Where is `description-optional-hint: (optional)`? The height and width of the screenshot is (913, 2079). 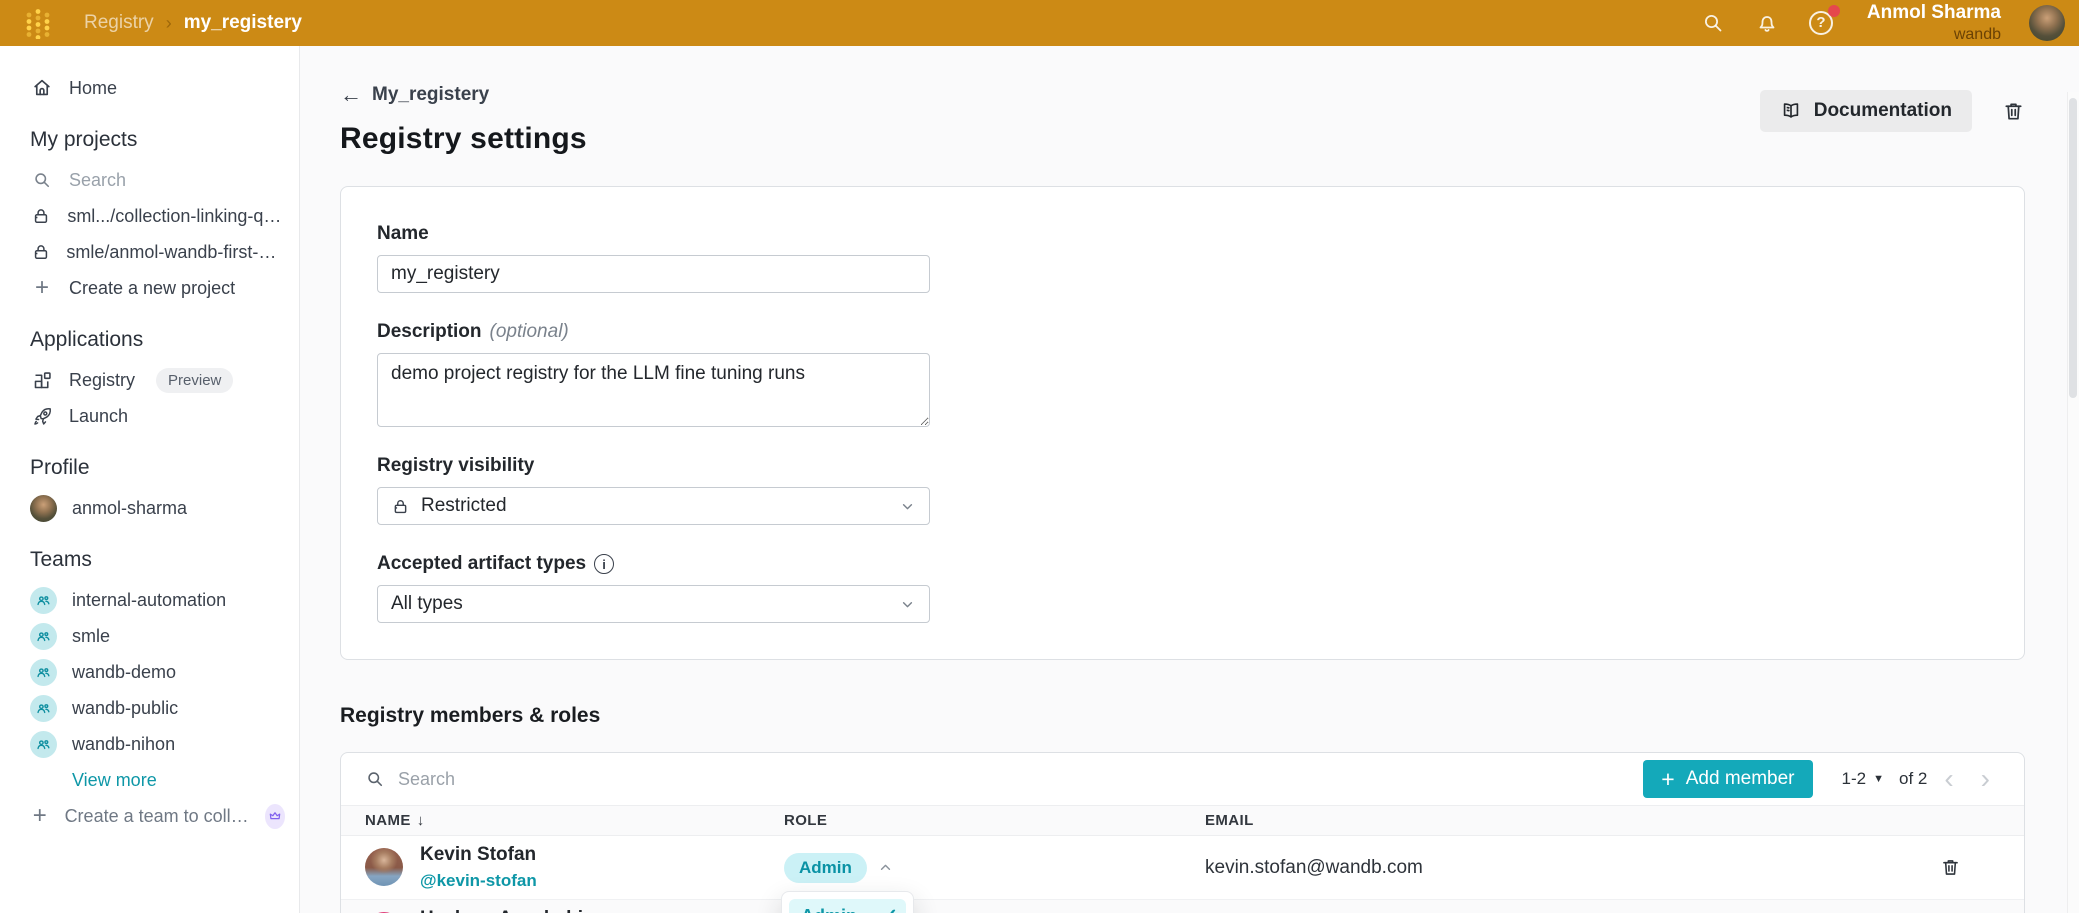 description-optional-hint: (optional) is located at coordinates (529, 331).